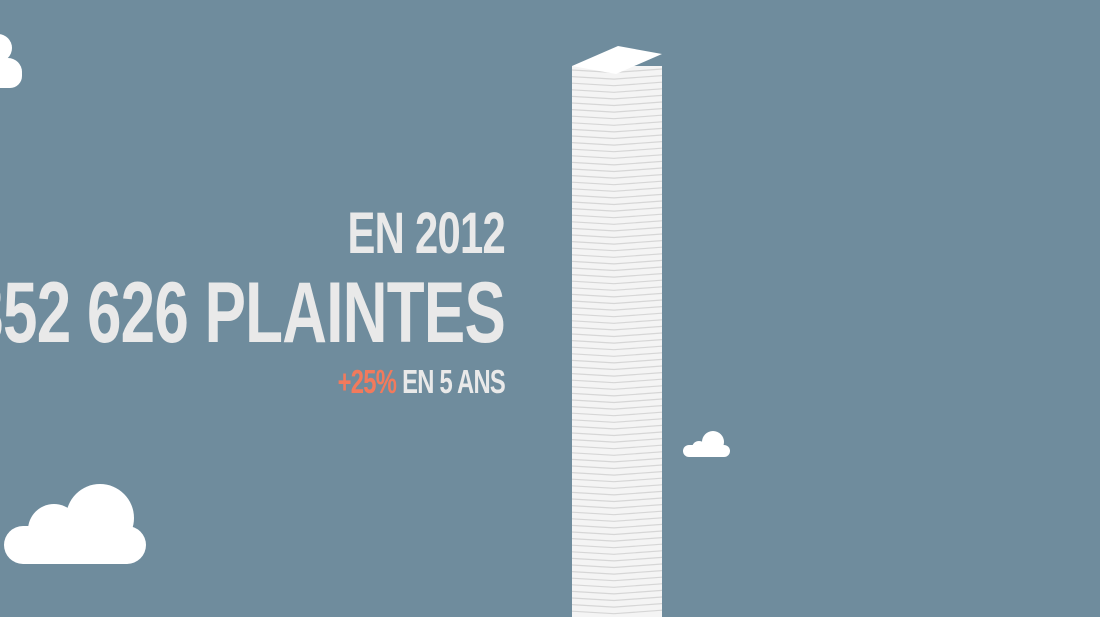 This screenshot has width=1100, height=617. I want to click on paper-stack-tower, so click(617, 331).